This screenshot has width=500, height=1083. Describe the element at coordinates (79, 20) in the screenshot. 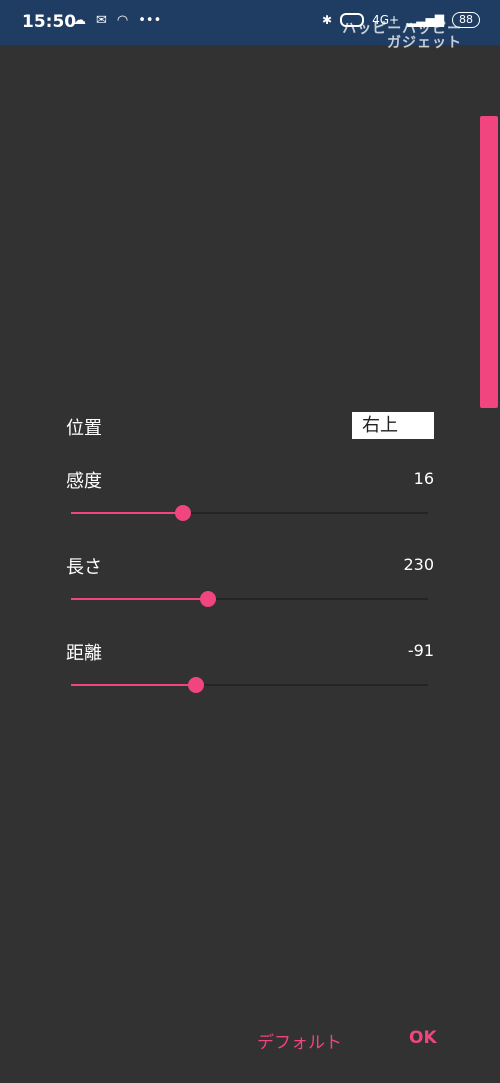

I see `cloud-icon: ☁` at that location.